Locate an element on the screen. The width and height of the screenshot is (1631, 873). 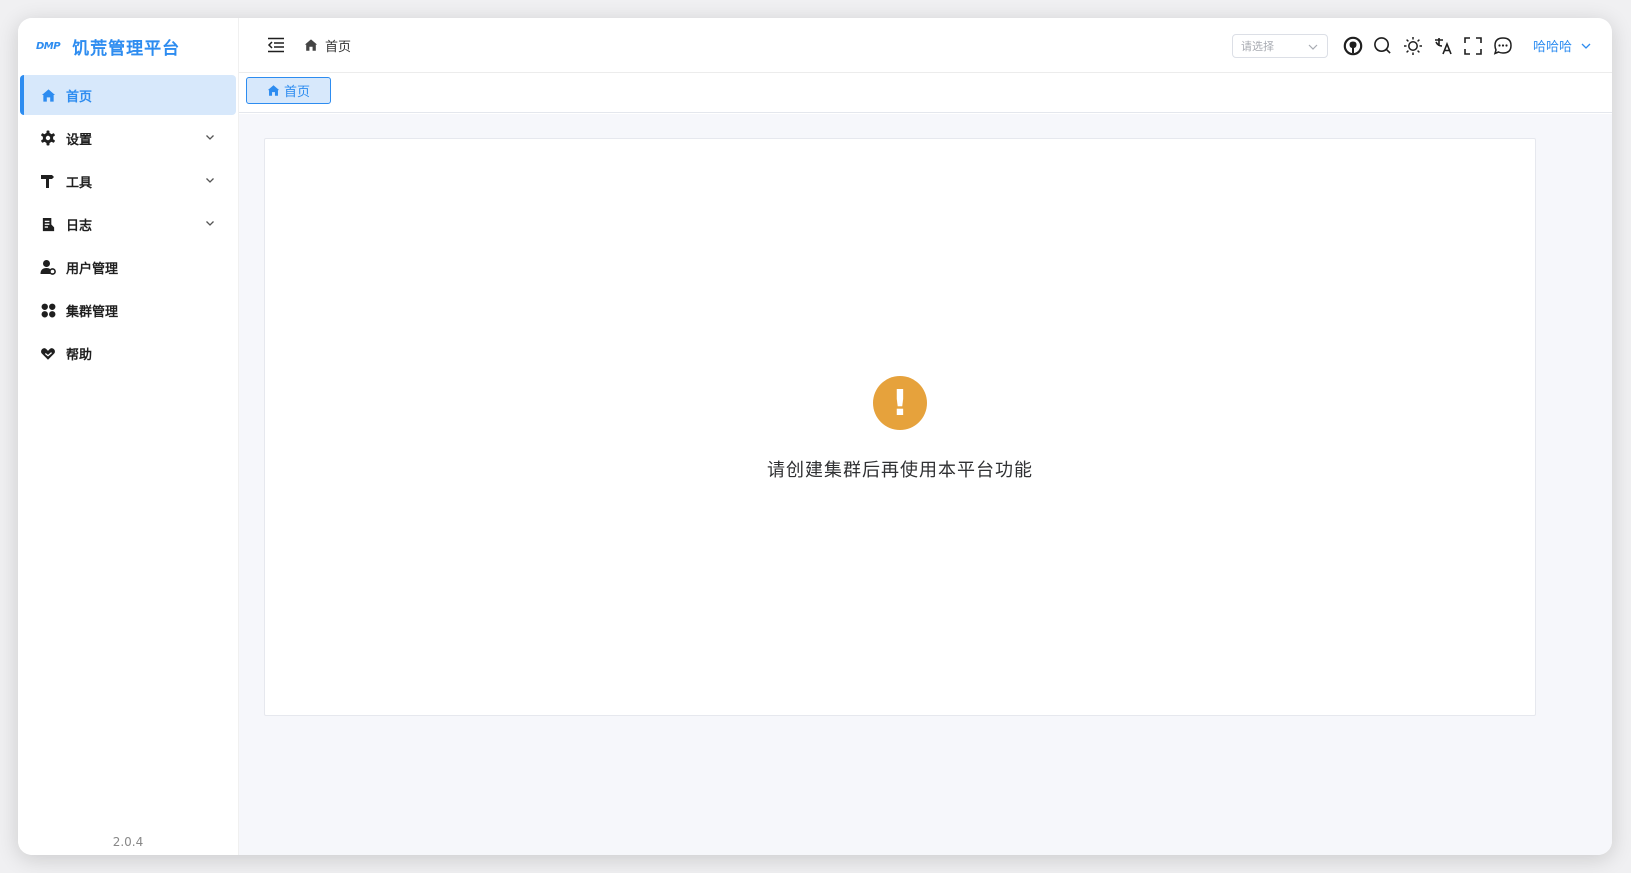
sidebar-item-label: 用户管理 is located at coordinates (92, 269).